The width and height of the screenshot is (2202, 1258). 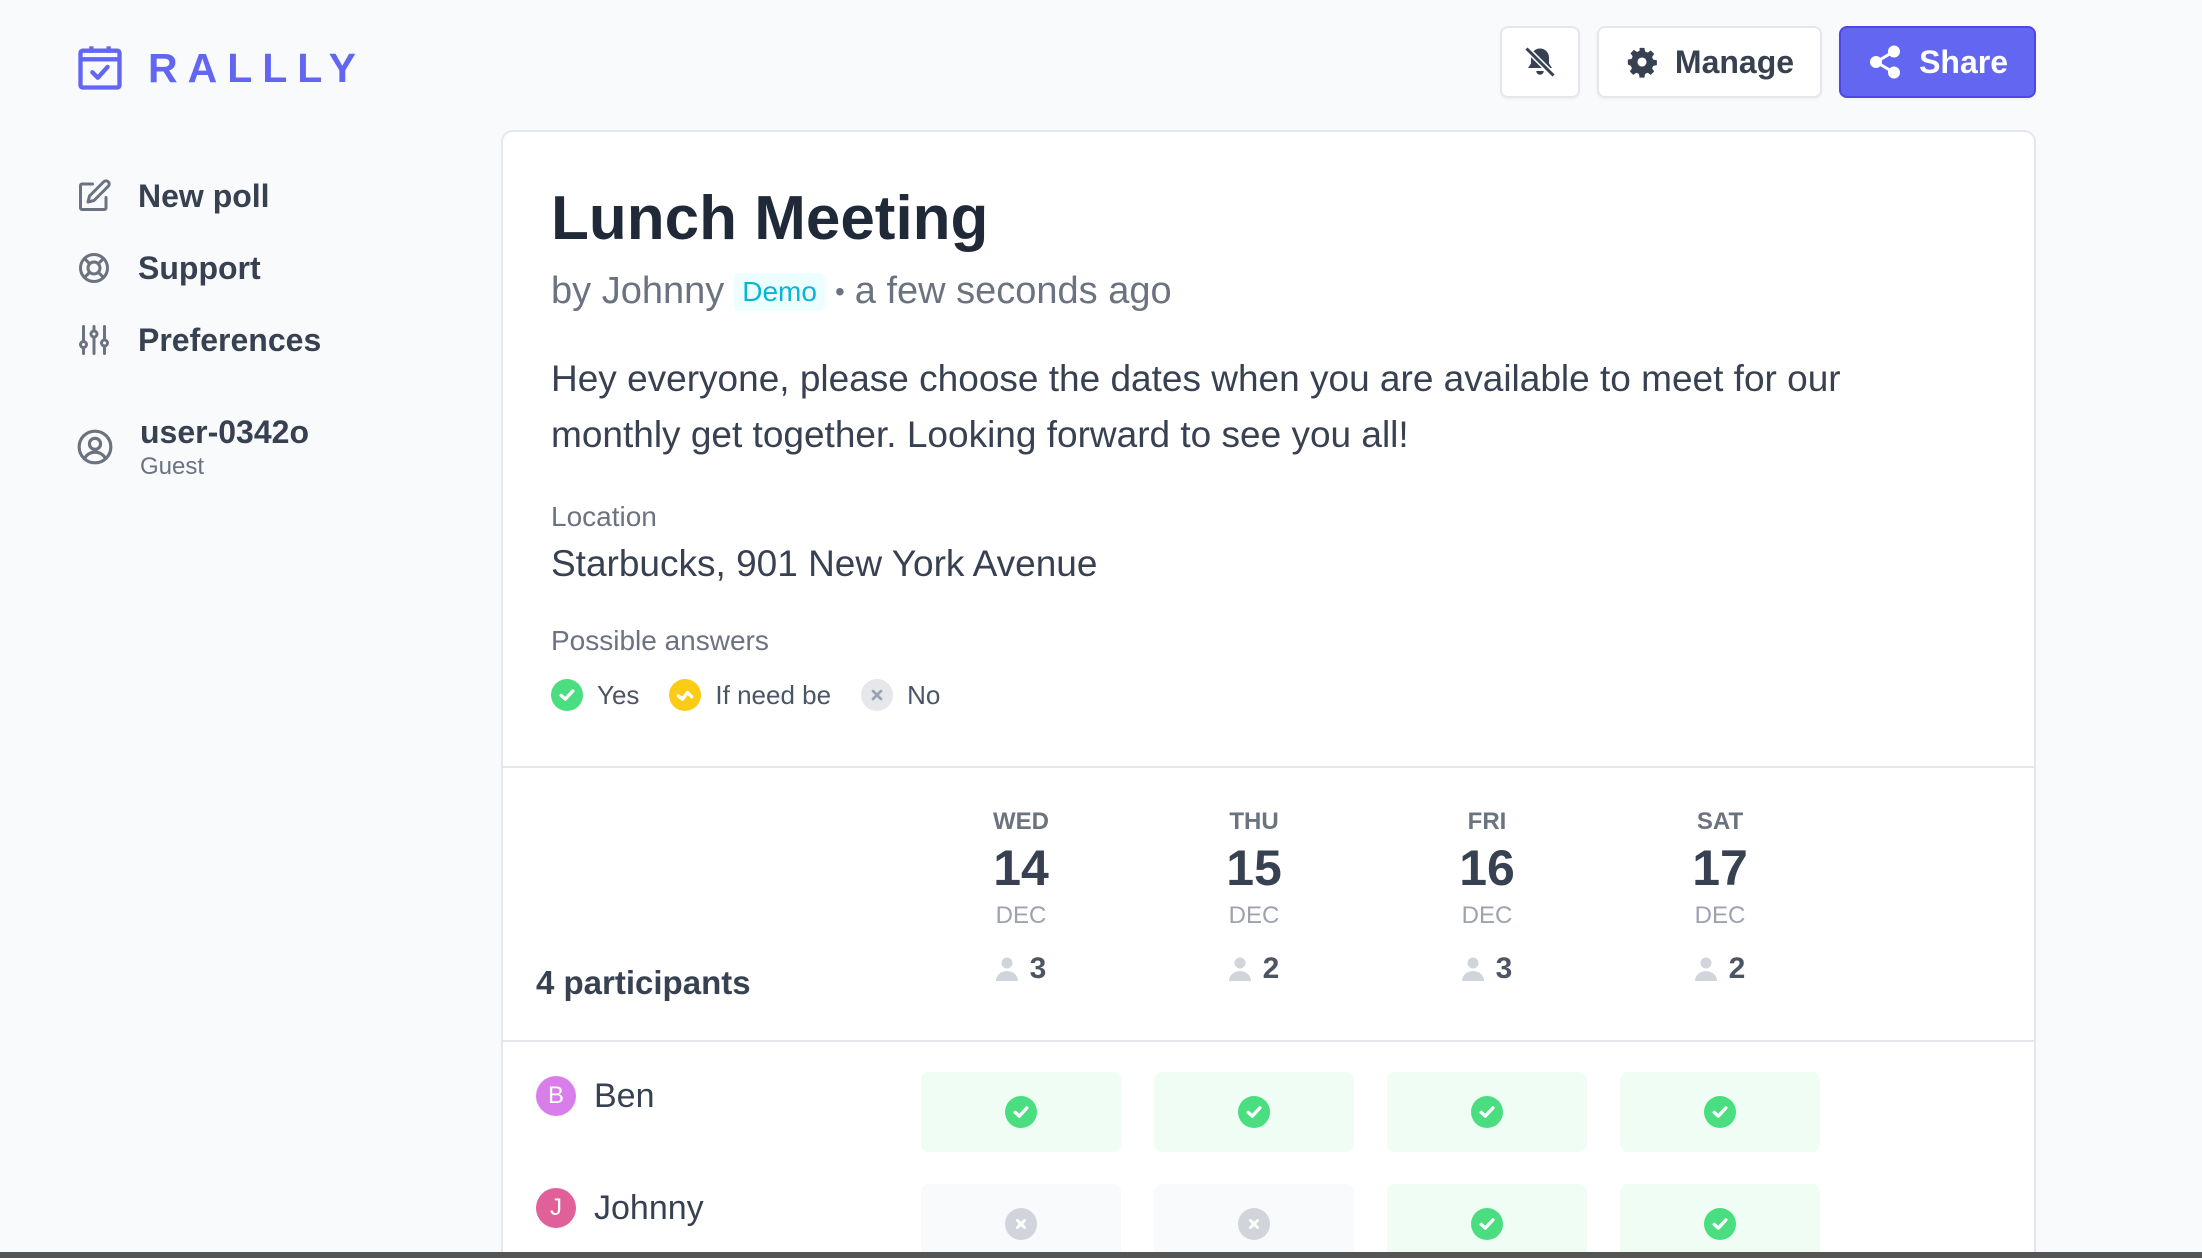 I want to click on date-column-thu: THU 15 DEC 2, so click(x=1254, y=897).